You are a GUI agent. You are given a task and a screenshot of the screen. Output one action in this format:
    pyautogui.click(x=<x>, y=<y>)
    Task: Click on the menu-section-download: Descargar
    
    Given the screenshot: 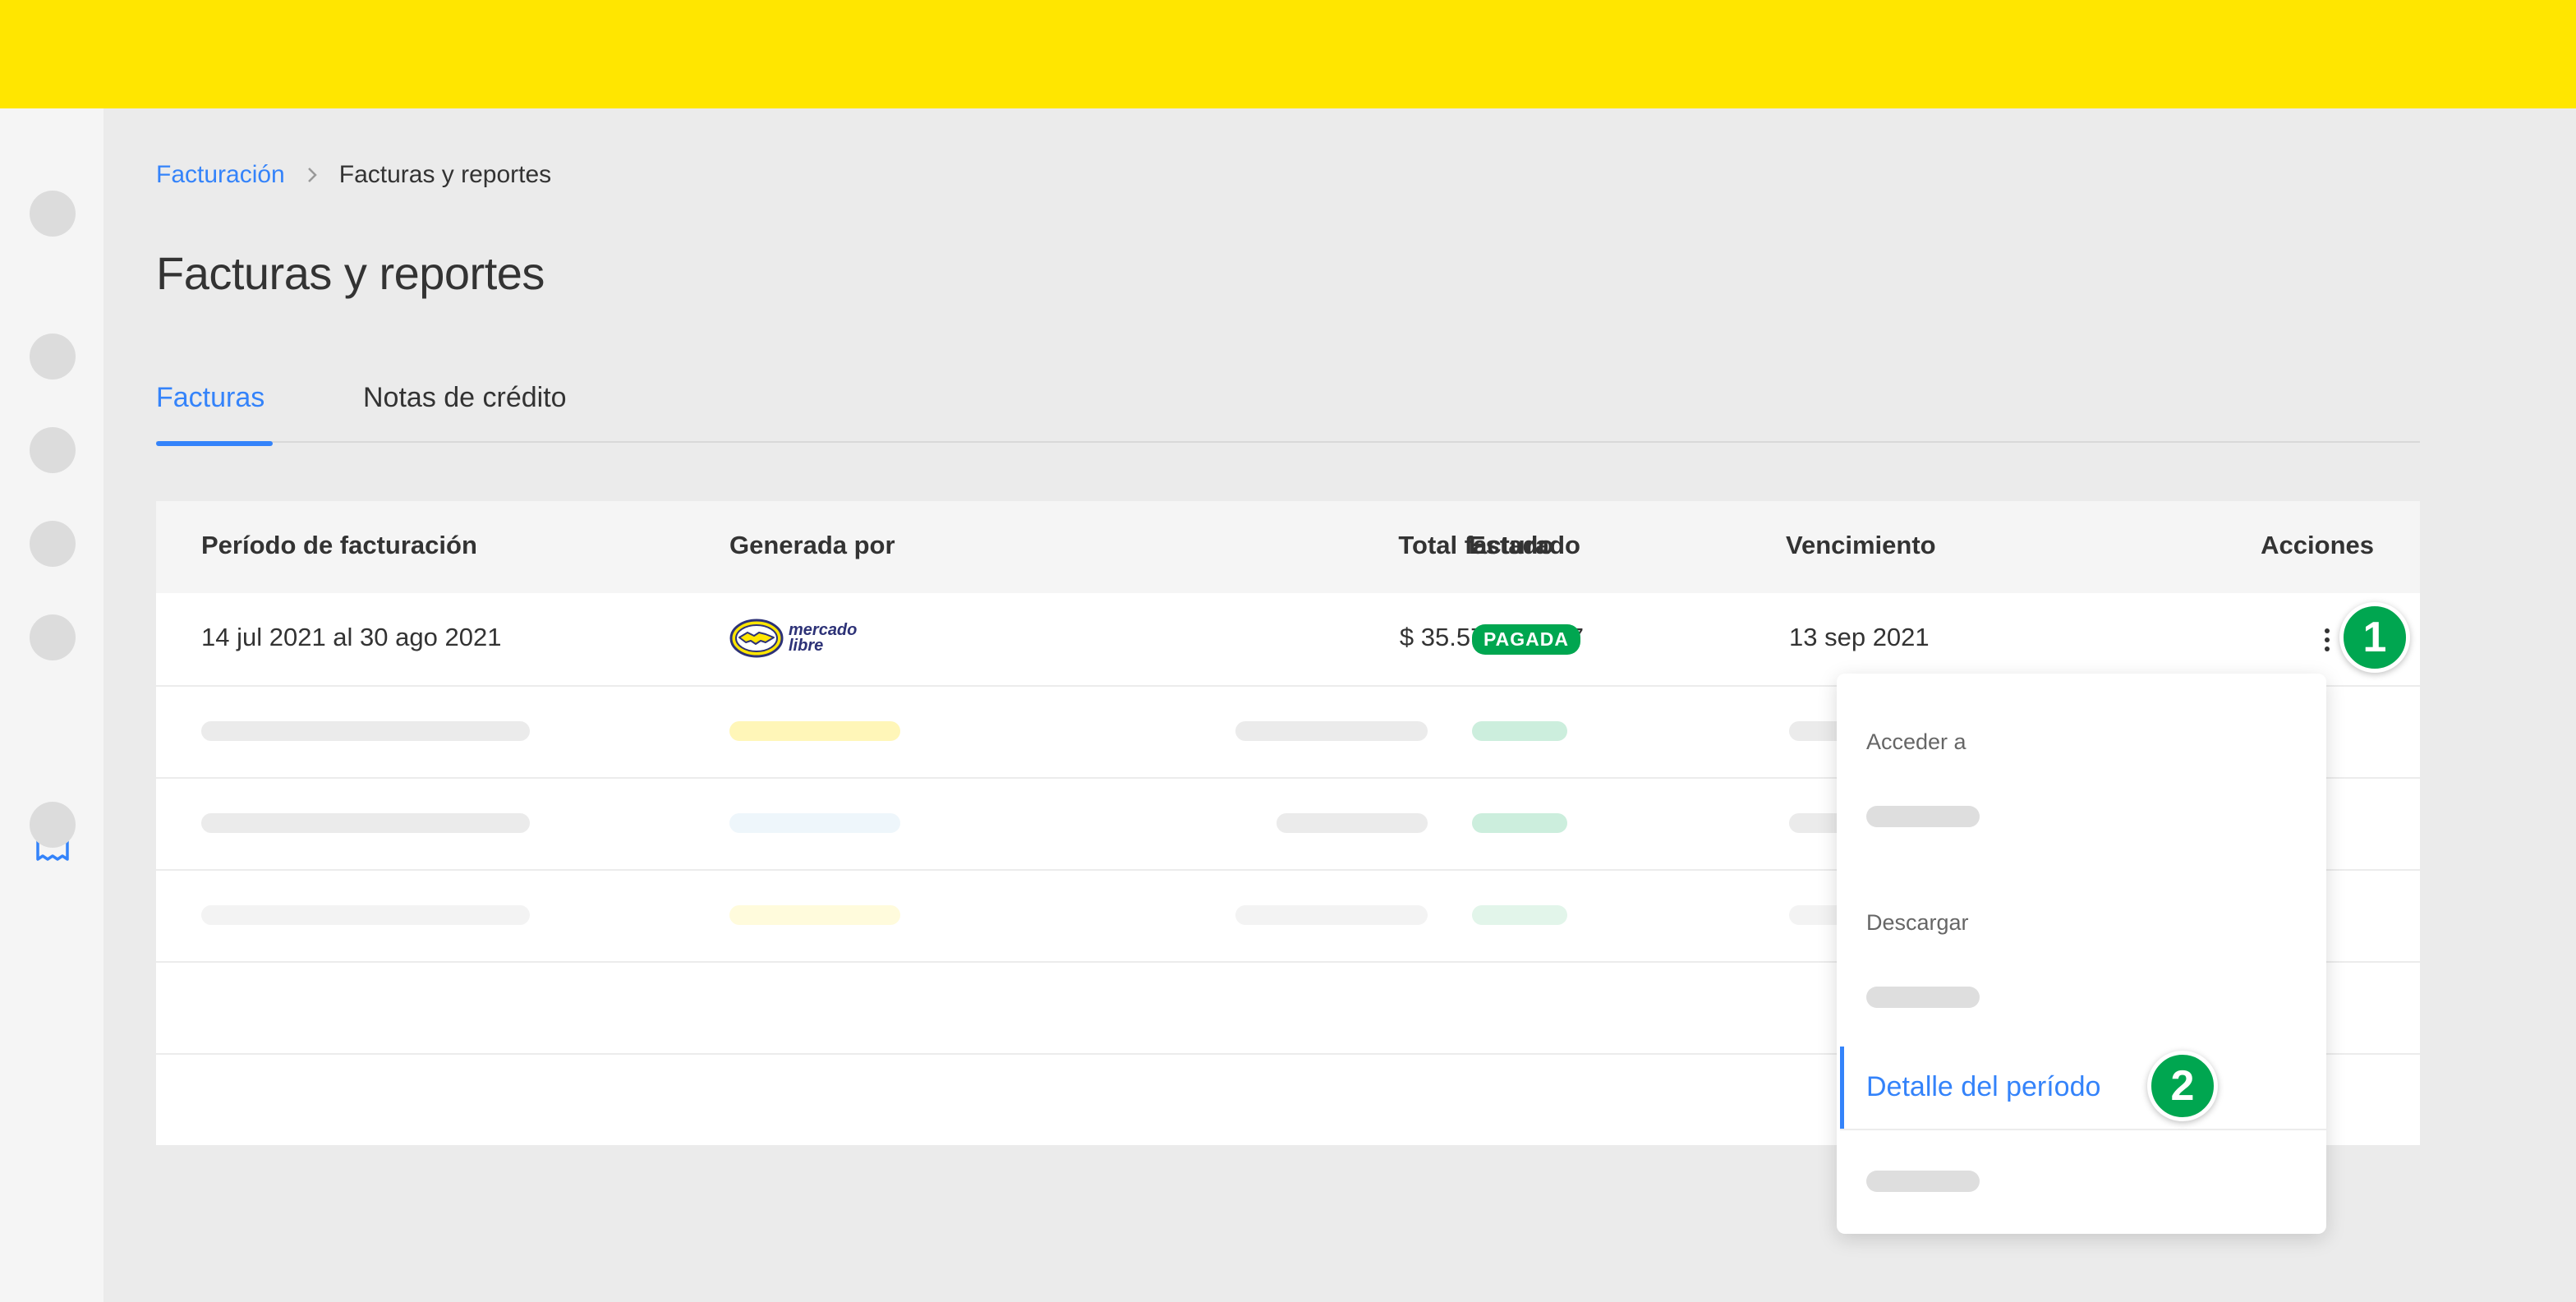 What is the action you would take?
    pyautogui.click(x=1917, y=922)
    